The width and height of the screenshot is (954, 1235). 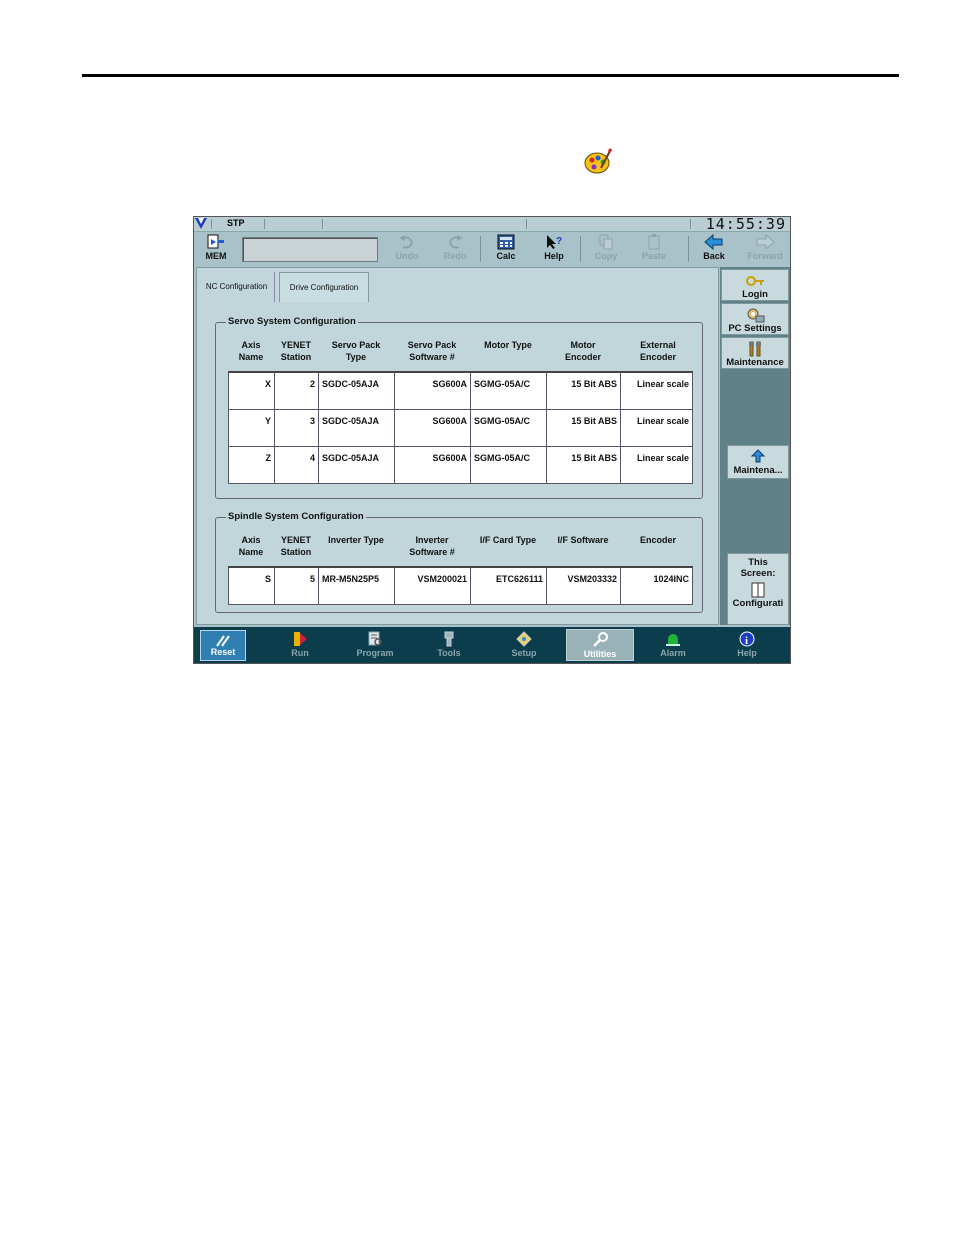 What do you see at coordinates (324, 287) in the screenshot?
I see `tab-drive-configuration: Drive Configuration` at bounding box center [324, 287].